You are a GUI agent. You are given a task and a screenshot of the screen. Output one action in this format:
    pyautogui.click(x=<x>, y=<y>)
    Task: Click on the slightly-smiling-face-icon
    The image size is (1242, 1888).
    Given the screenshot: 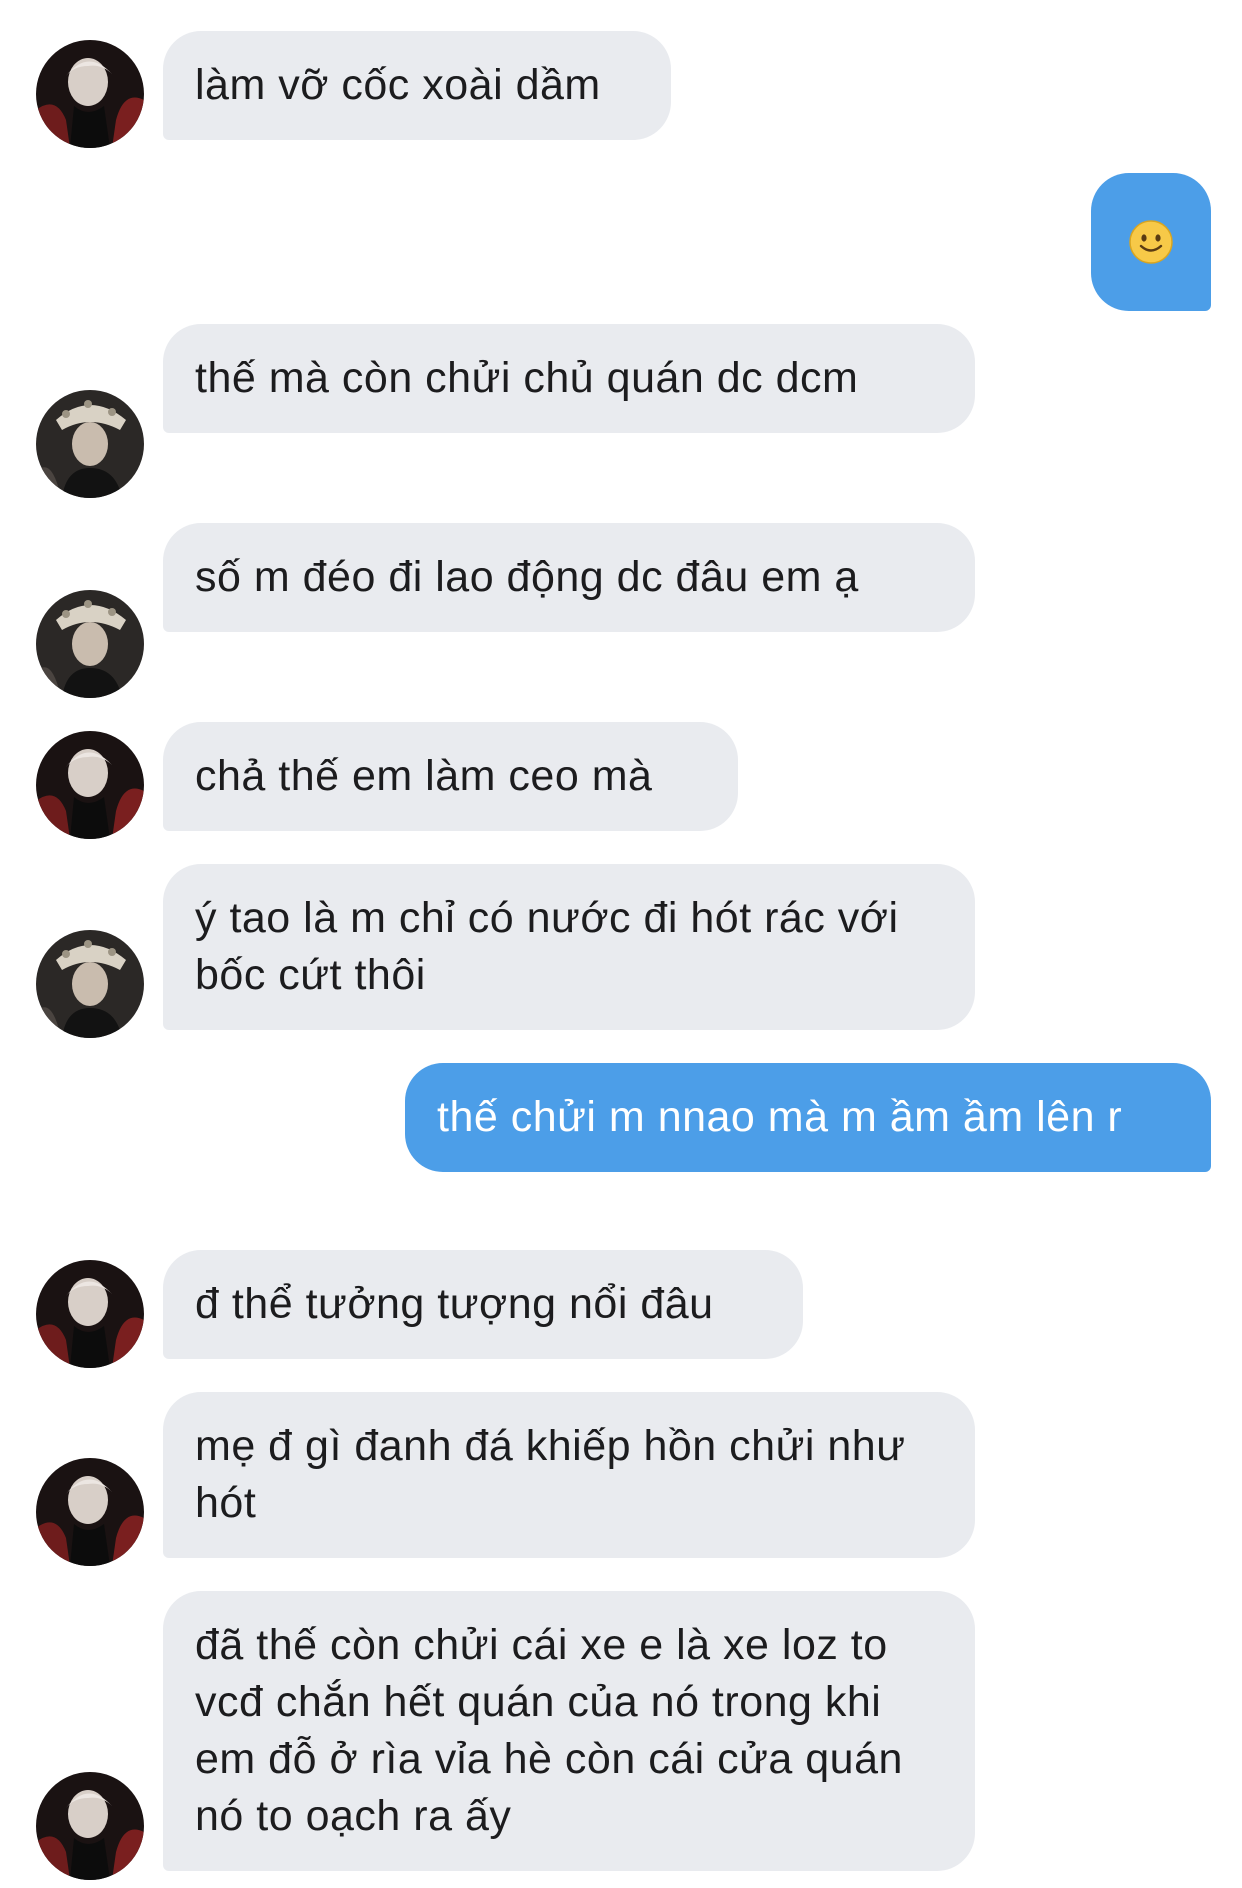 What is the action you would take?
    pyautogui.click(x=1151, y=242)
    